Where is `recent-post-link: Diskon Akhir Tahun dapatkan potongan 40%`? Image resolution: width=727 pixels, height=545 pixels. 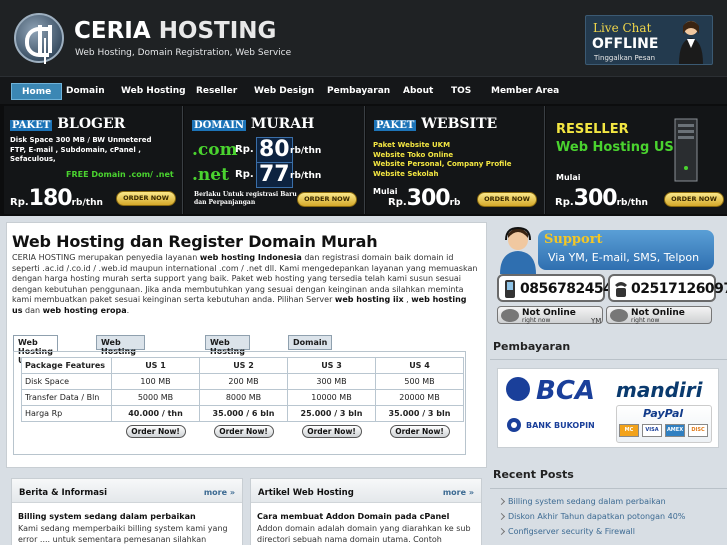
recent-post-link: Diskon Akhir Tahun dapatkan potongan 40% is located at coordinates (610, 516).